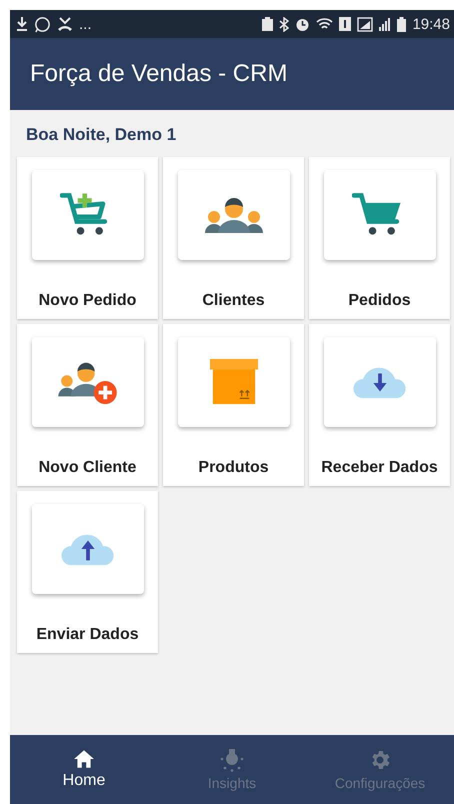 Image resolution: width=454 pixels, height=804 pixels. I want to click on menu-tile: Novo Cliente, so click(87, 405).